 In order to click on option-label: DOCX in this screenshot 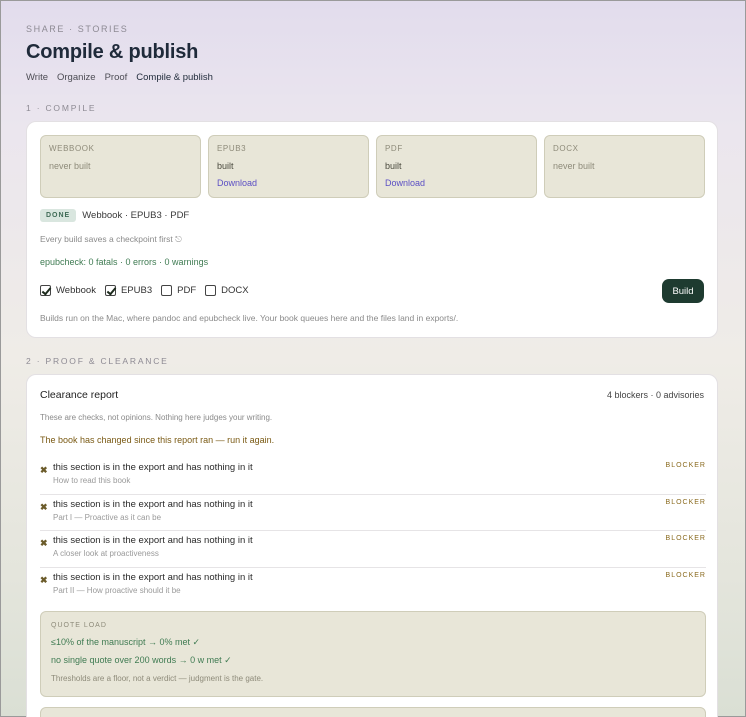, I will do `click(235, 290)`.